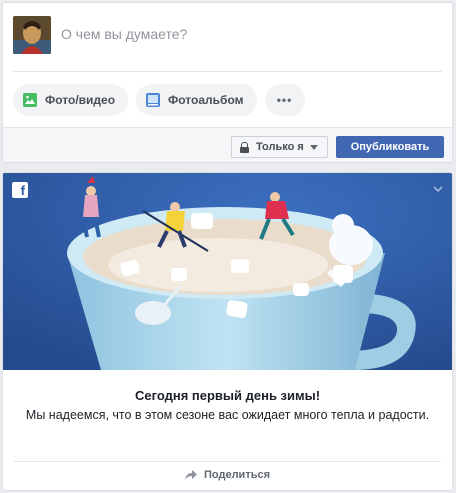 Image resolution: width=456 pixels, height=493 pixels. What do you see at coordinates (206, 100) in the screenshot?
I see `photo-album-label: Фотоальбом` at bounding box center [206, 100].